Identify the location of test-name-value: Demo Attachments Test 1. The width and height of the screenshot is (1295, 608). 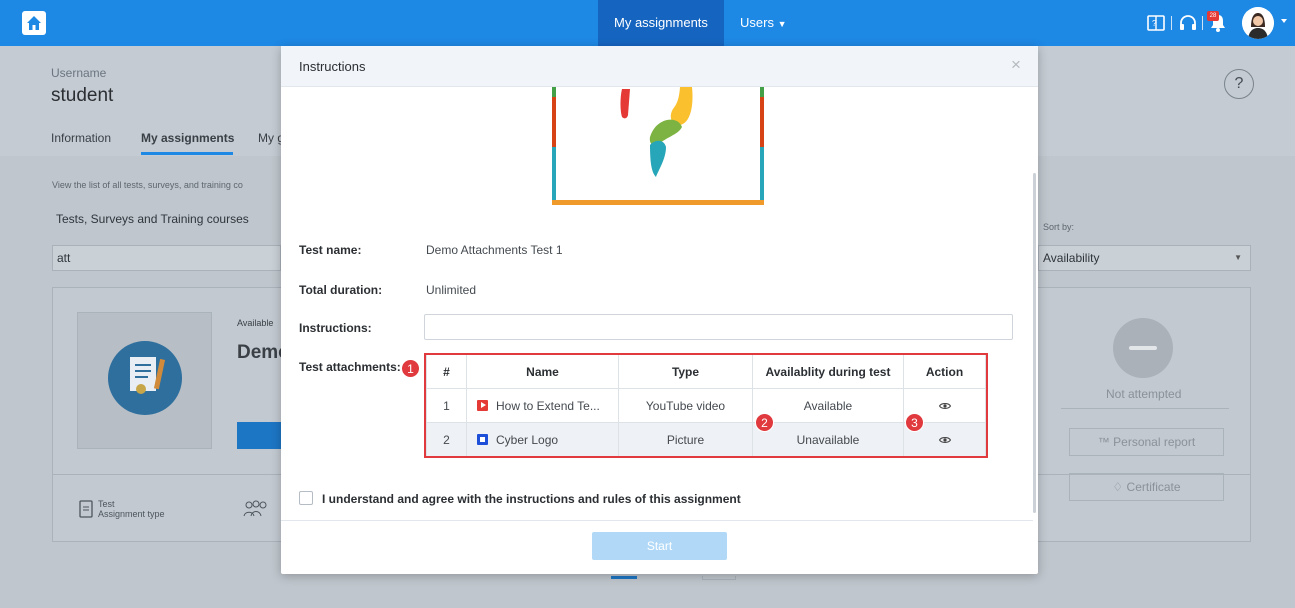
(494, 250).